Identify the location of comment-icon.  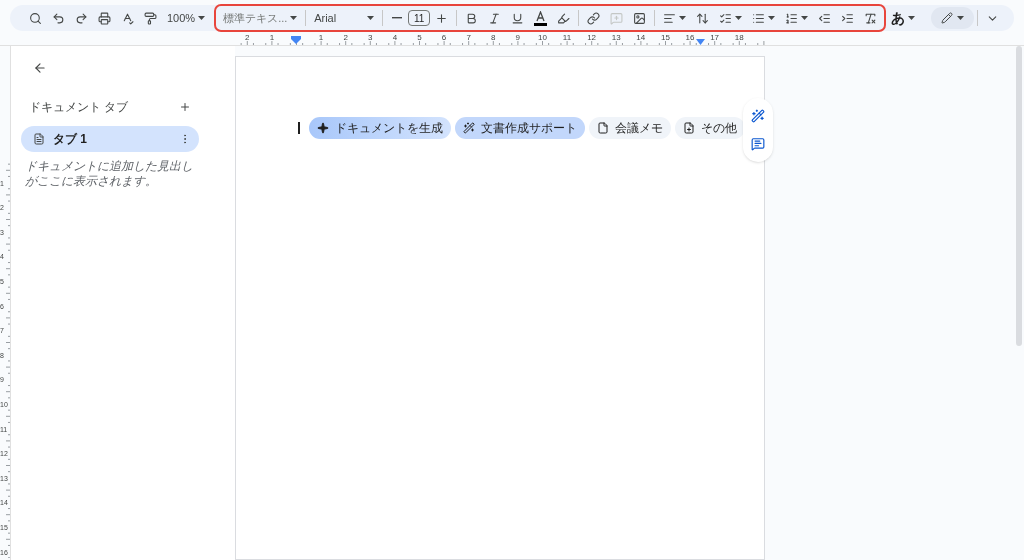
(758, 144).